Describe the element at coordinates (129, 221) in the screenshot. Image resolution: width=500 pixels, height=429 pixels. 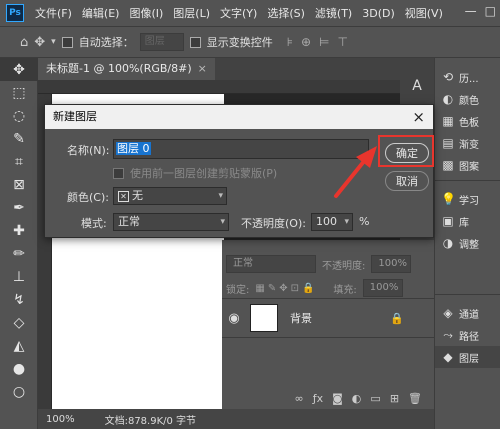
I see `mode-value: 正常` at that location.